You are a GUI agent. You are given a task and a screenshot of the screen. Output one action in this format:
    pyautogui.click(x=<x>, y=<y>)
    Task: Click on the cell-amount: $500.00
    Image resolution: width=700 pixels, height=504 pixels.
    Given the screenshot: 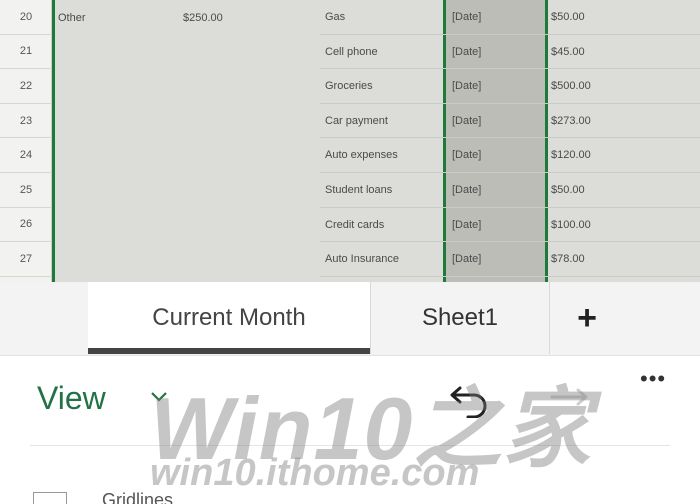 What is the action you would take?
    pyautogui.click(x=571, y=86)
    